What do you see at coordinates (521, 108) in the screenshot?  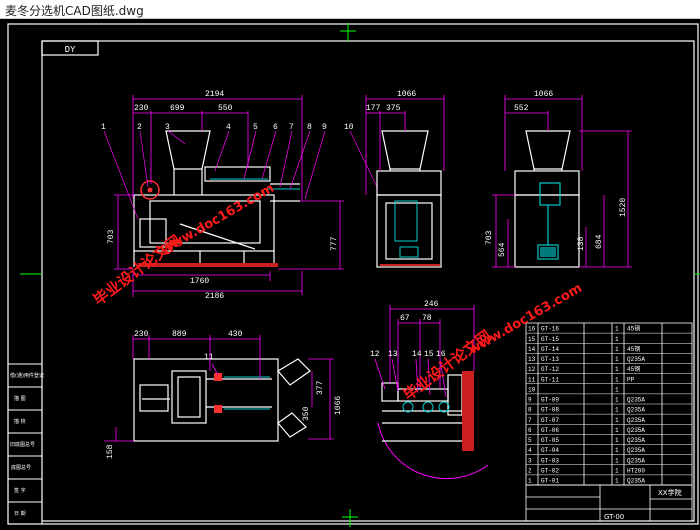 I see `dim-side2-552: 552` at bounding box center [521, 108].